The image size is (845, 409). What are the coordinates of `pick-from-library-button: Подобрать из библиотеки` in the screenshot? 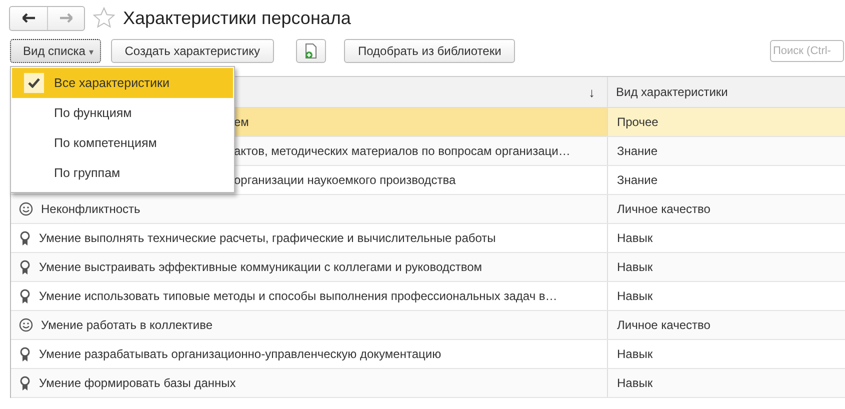 It's located at (430, 51).